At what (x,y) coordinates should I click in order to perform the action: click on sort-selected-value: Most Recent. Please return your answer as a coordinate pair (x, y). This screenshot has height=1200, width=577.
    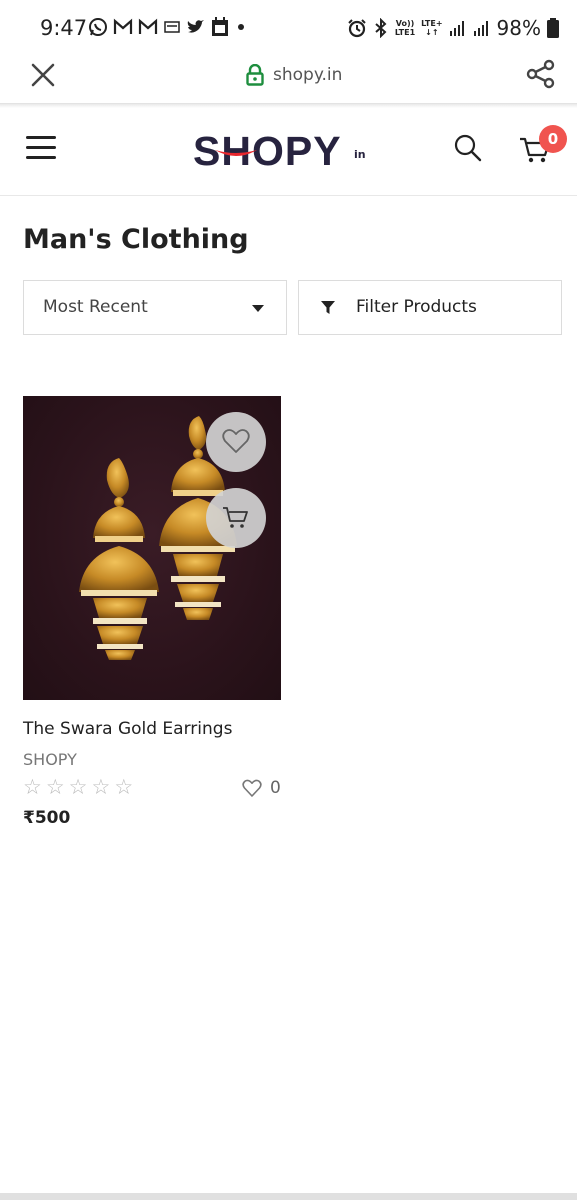
    Looking at the image, I should click on (95, 307).